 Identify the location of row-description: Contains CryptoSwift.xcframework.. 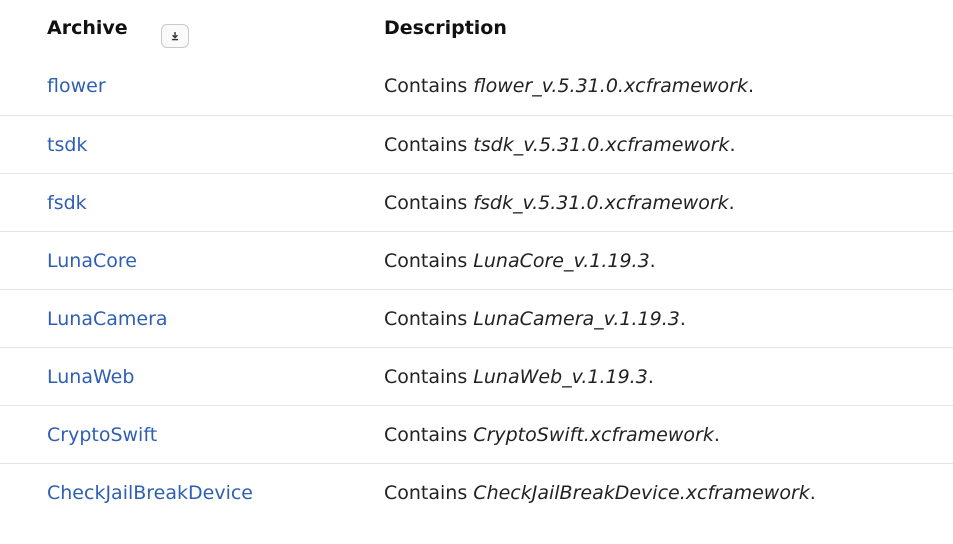
(552, 434).